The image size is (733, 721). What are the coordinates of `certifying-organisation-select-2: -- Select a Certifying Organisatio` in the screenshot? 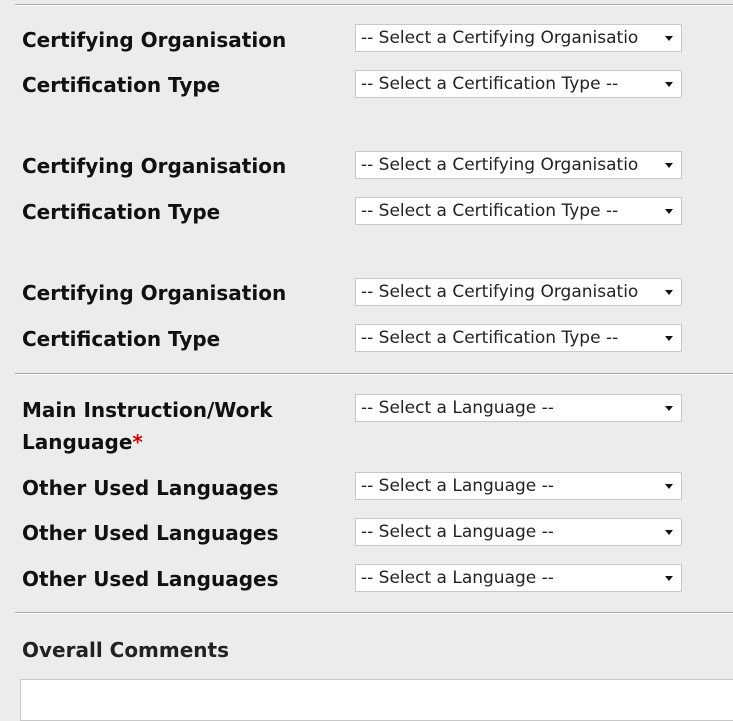 It's located at (518, 165).